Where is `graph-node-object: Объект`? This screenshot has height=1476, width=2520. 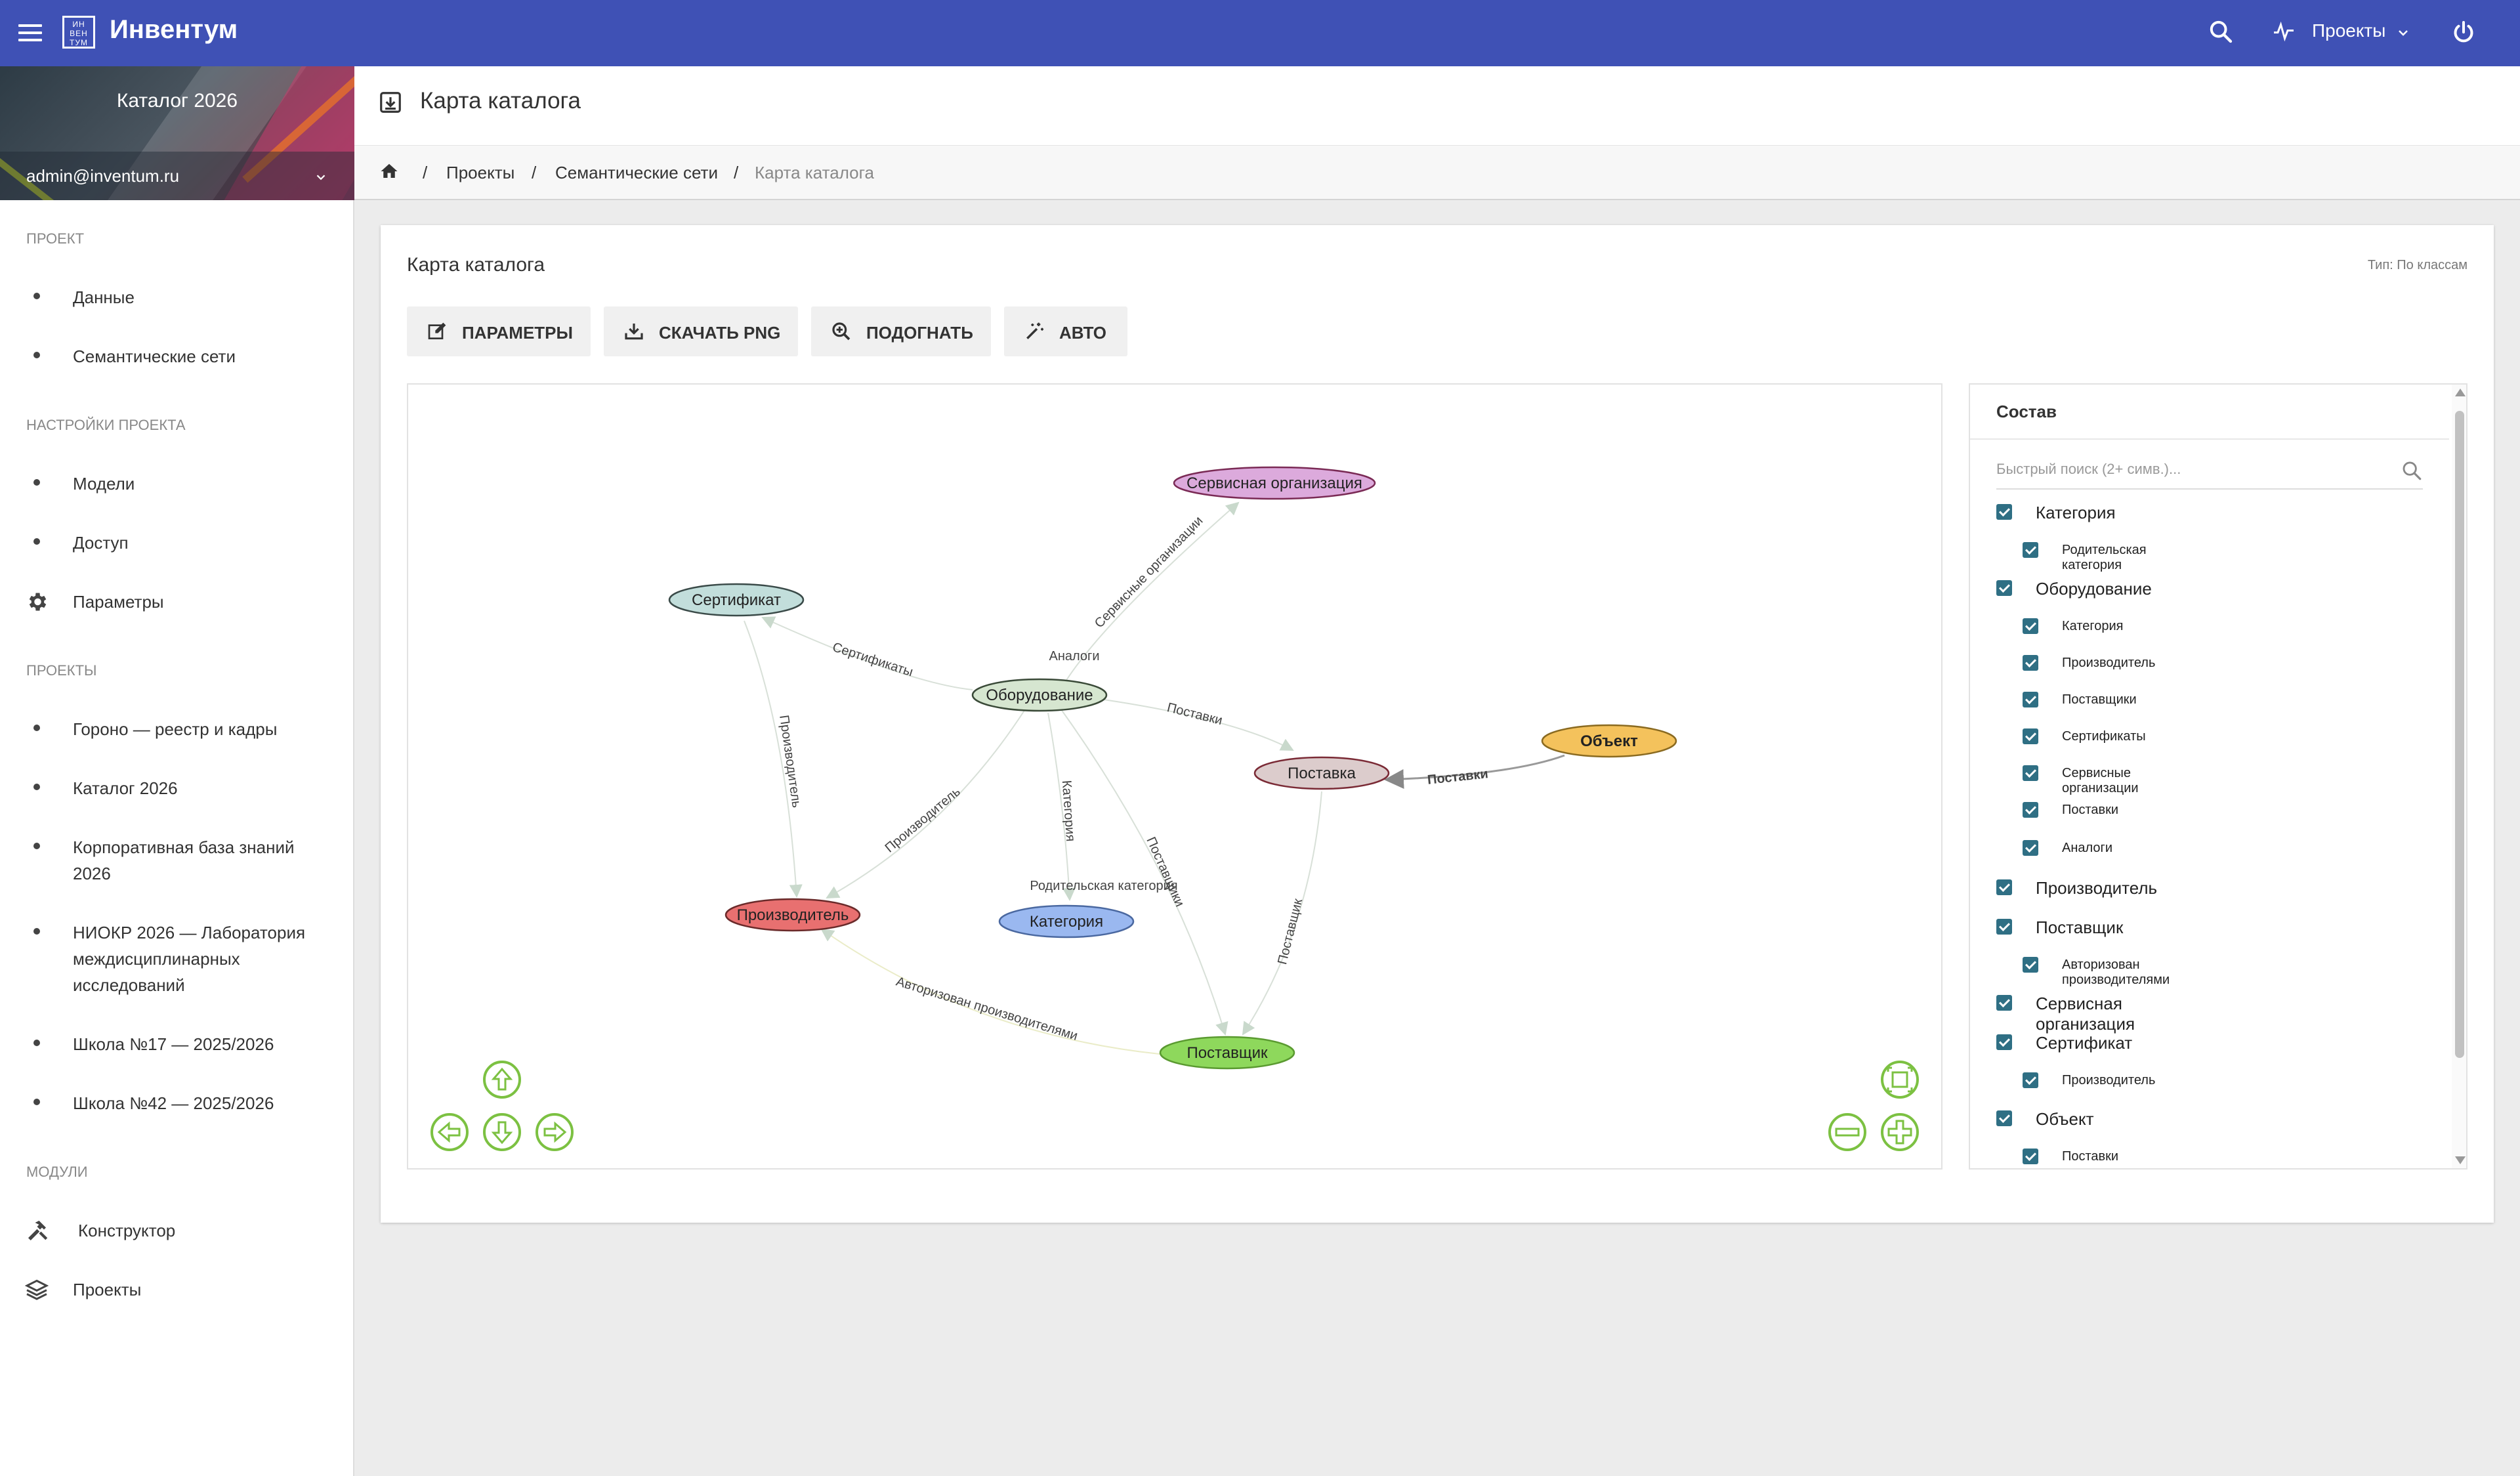
graph-node-object: Объект is located at coordinates (1609, 741).